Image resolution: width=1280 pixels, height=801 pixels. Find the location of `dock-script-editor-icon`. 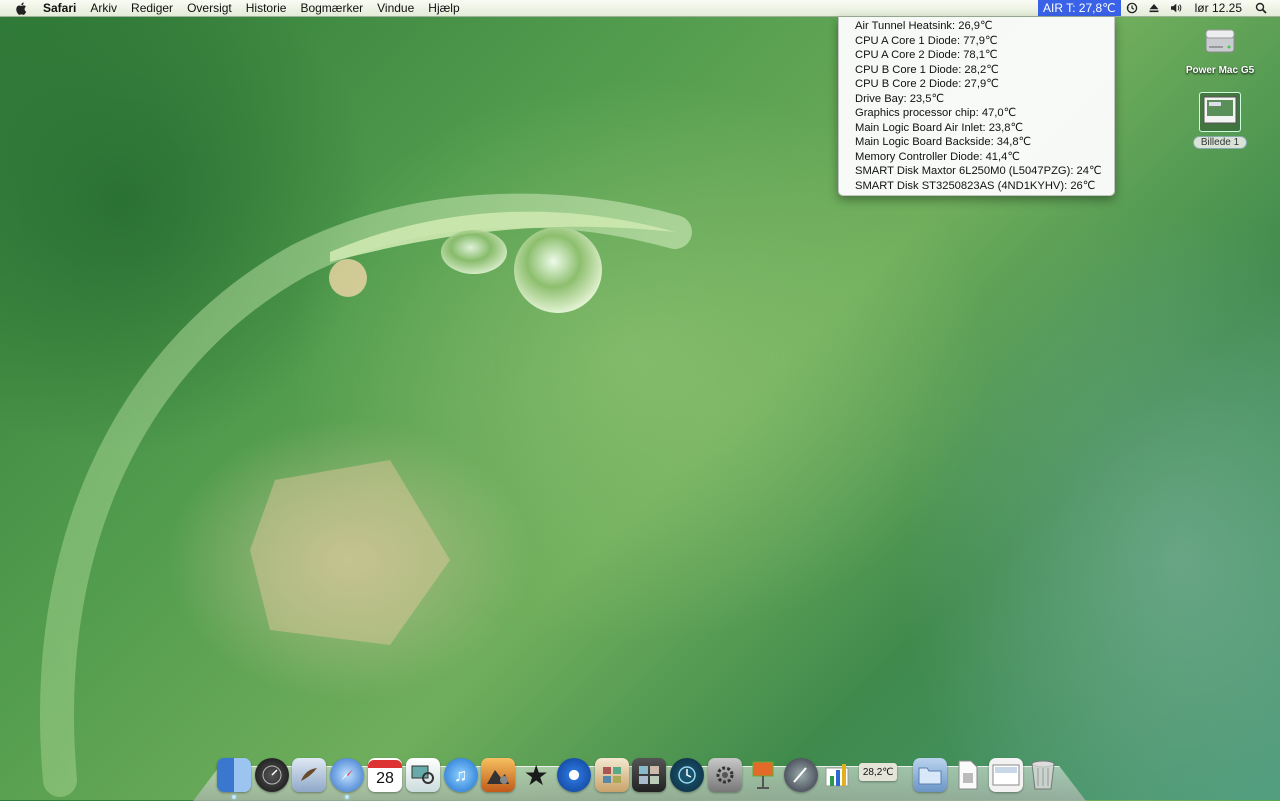

dock-script-editor-icon is located at coordinates (800, 775).